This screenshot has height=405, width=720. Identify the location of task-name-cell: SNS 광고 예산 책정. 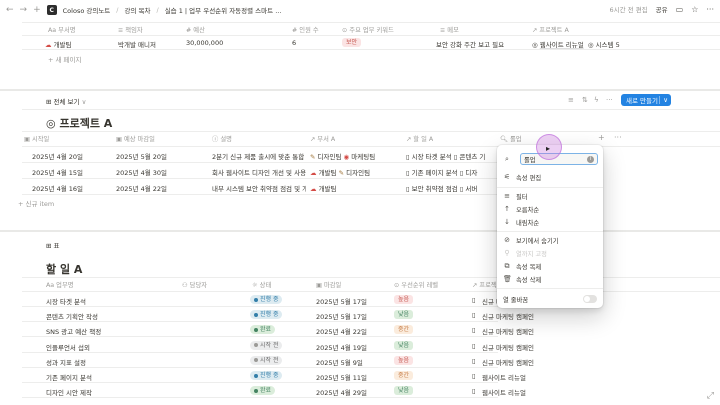
(73, 331).